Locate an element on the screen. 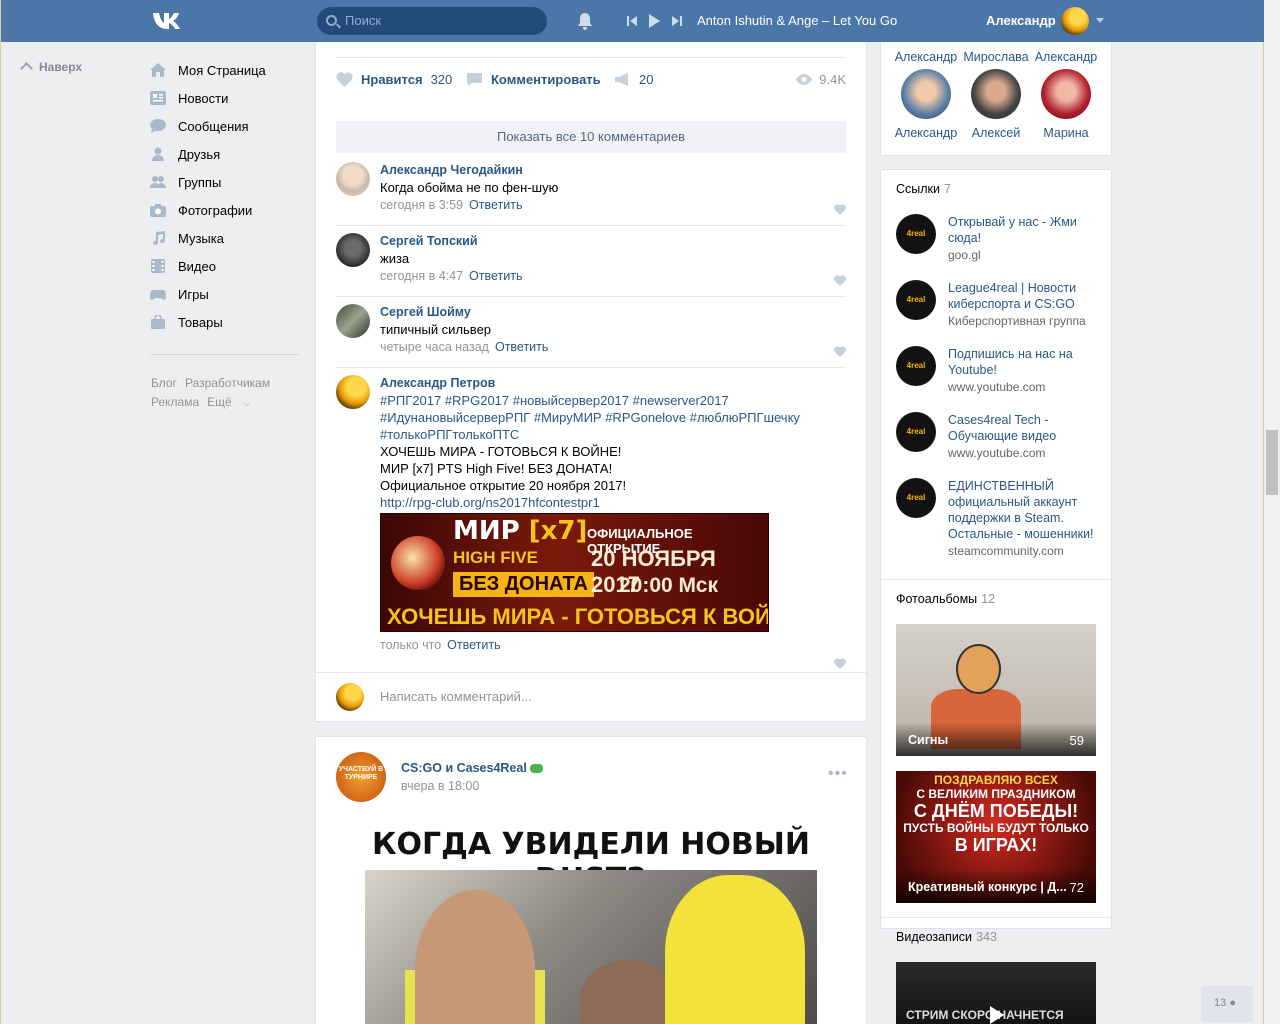  comment-author: Сергей Топский is located at coordinates (613, 241).